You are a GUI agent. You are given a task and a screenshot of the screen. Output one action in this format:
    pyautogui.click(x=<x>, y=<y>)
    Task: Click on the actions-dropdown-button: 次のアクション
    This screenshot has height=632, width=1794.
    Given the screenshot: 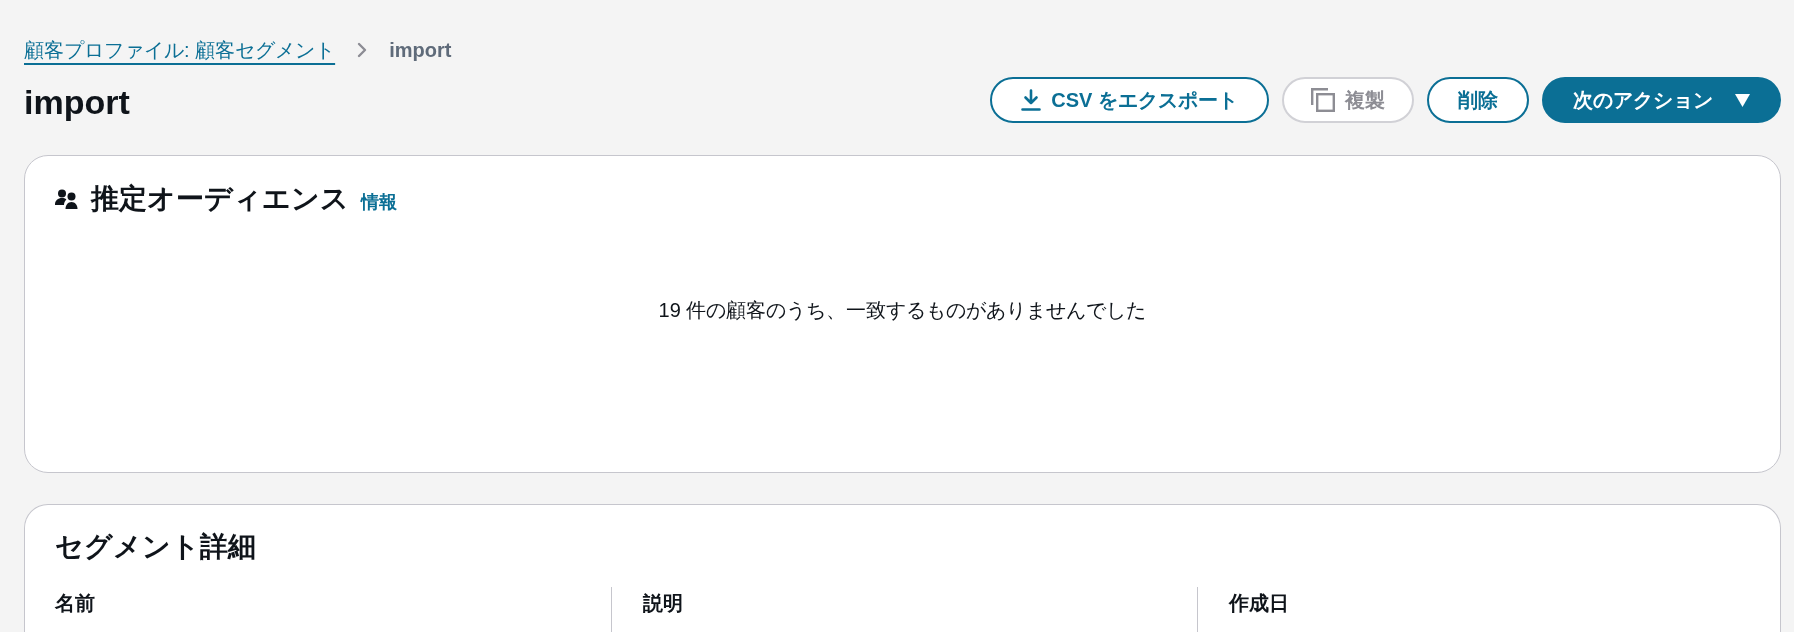 What is the action you would take?
    pyautogui.click(x=1661, y=100)
    